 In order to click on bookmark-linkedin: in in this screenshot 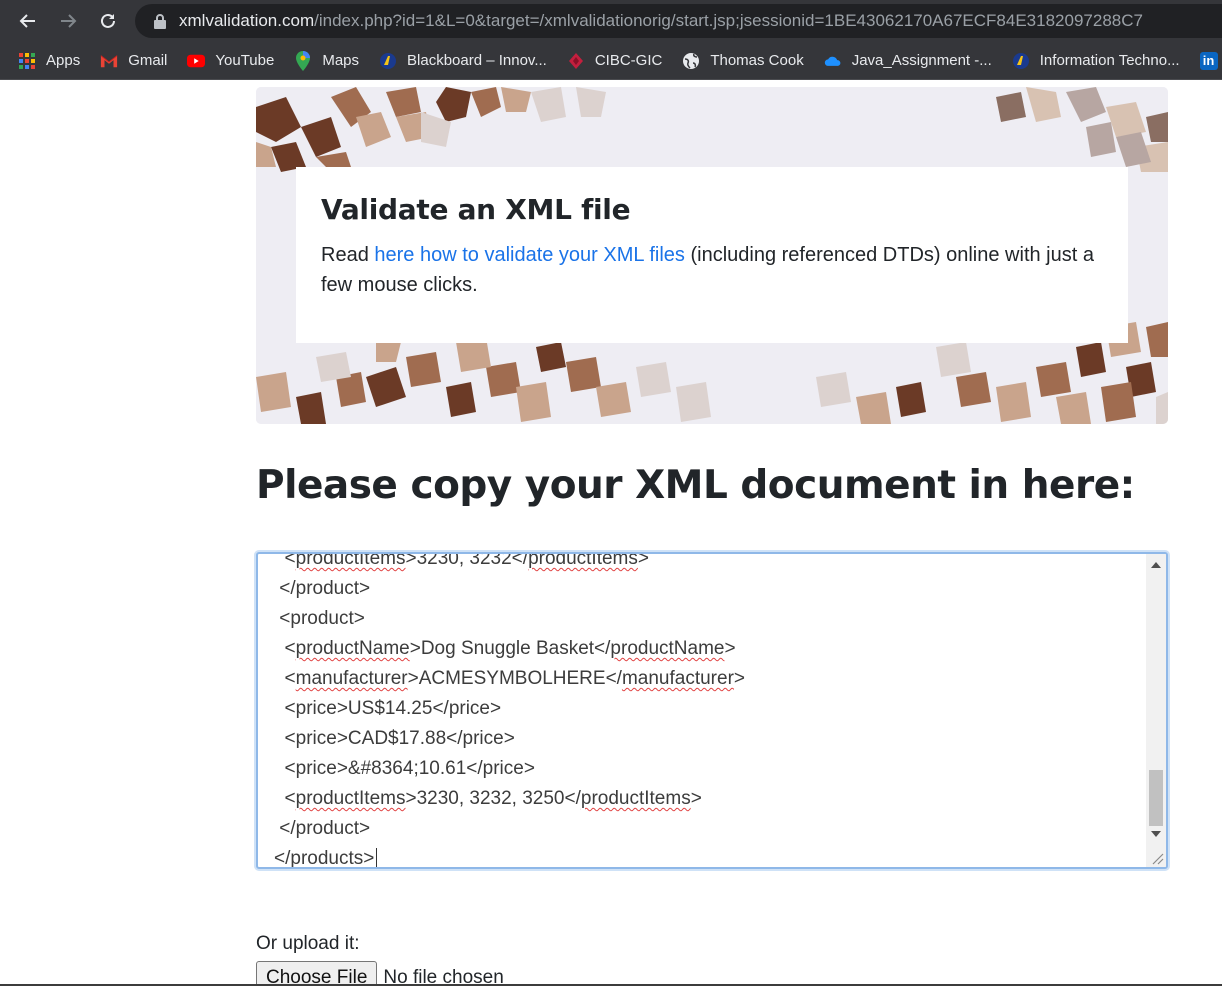, I will do `click(1210, 60)`.